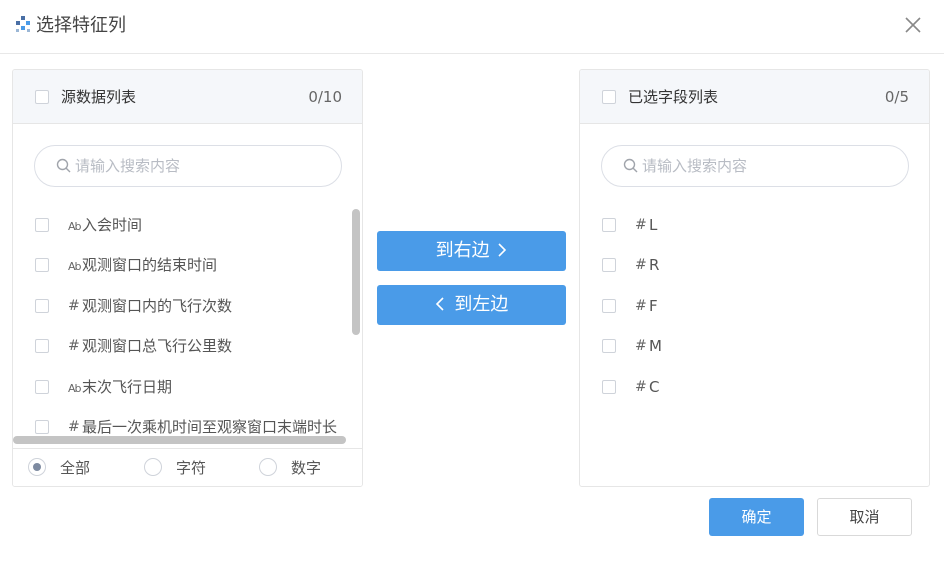 Image resolution: width=944 pixels, height=569 pixels. Describe the element at coordinates (181, 225) in the screenshot. I see `list-item: Ab 入会时间` at that location.